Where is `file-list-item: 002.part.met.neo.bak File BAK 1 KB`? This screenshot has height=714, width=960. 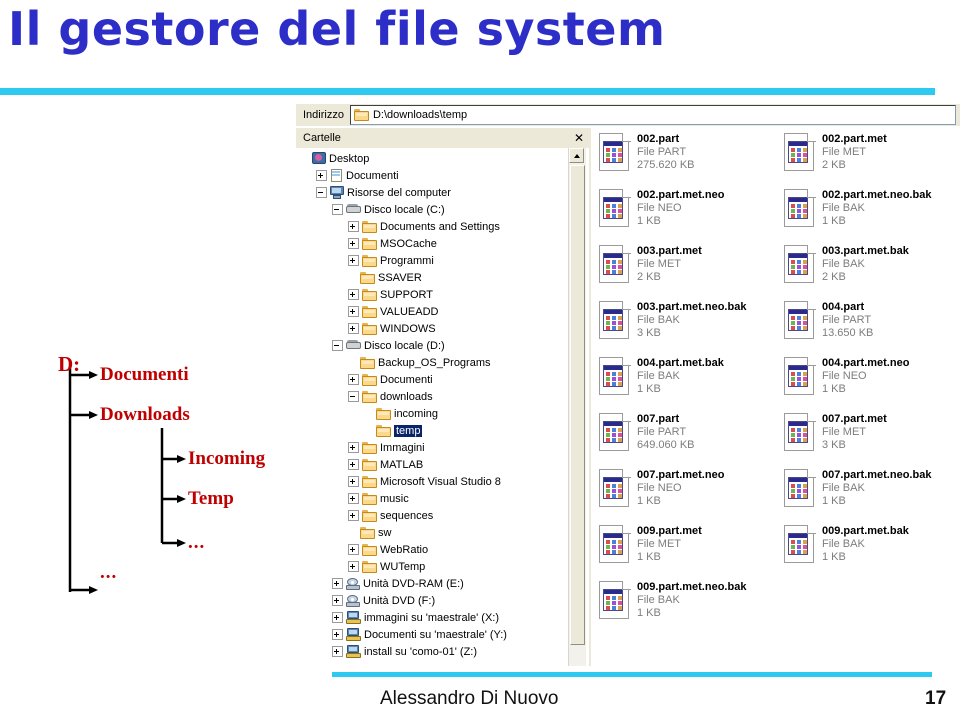
file-list-item: 002.part.met.neo.bak File BAK 1 KB is located at coordinates (872, 214).